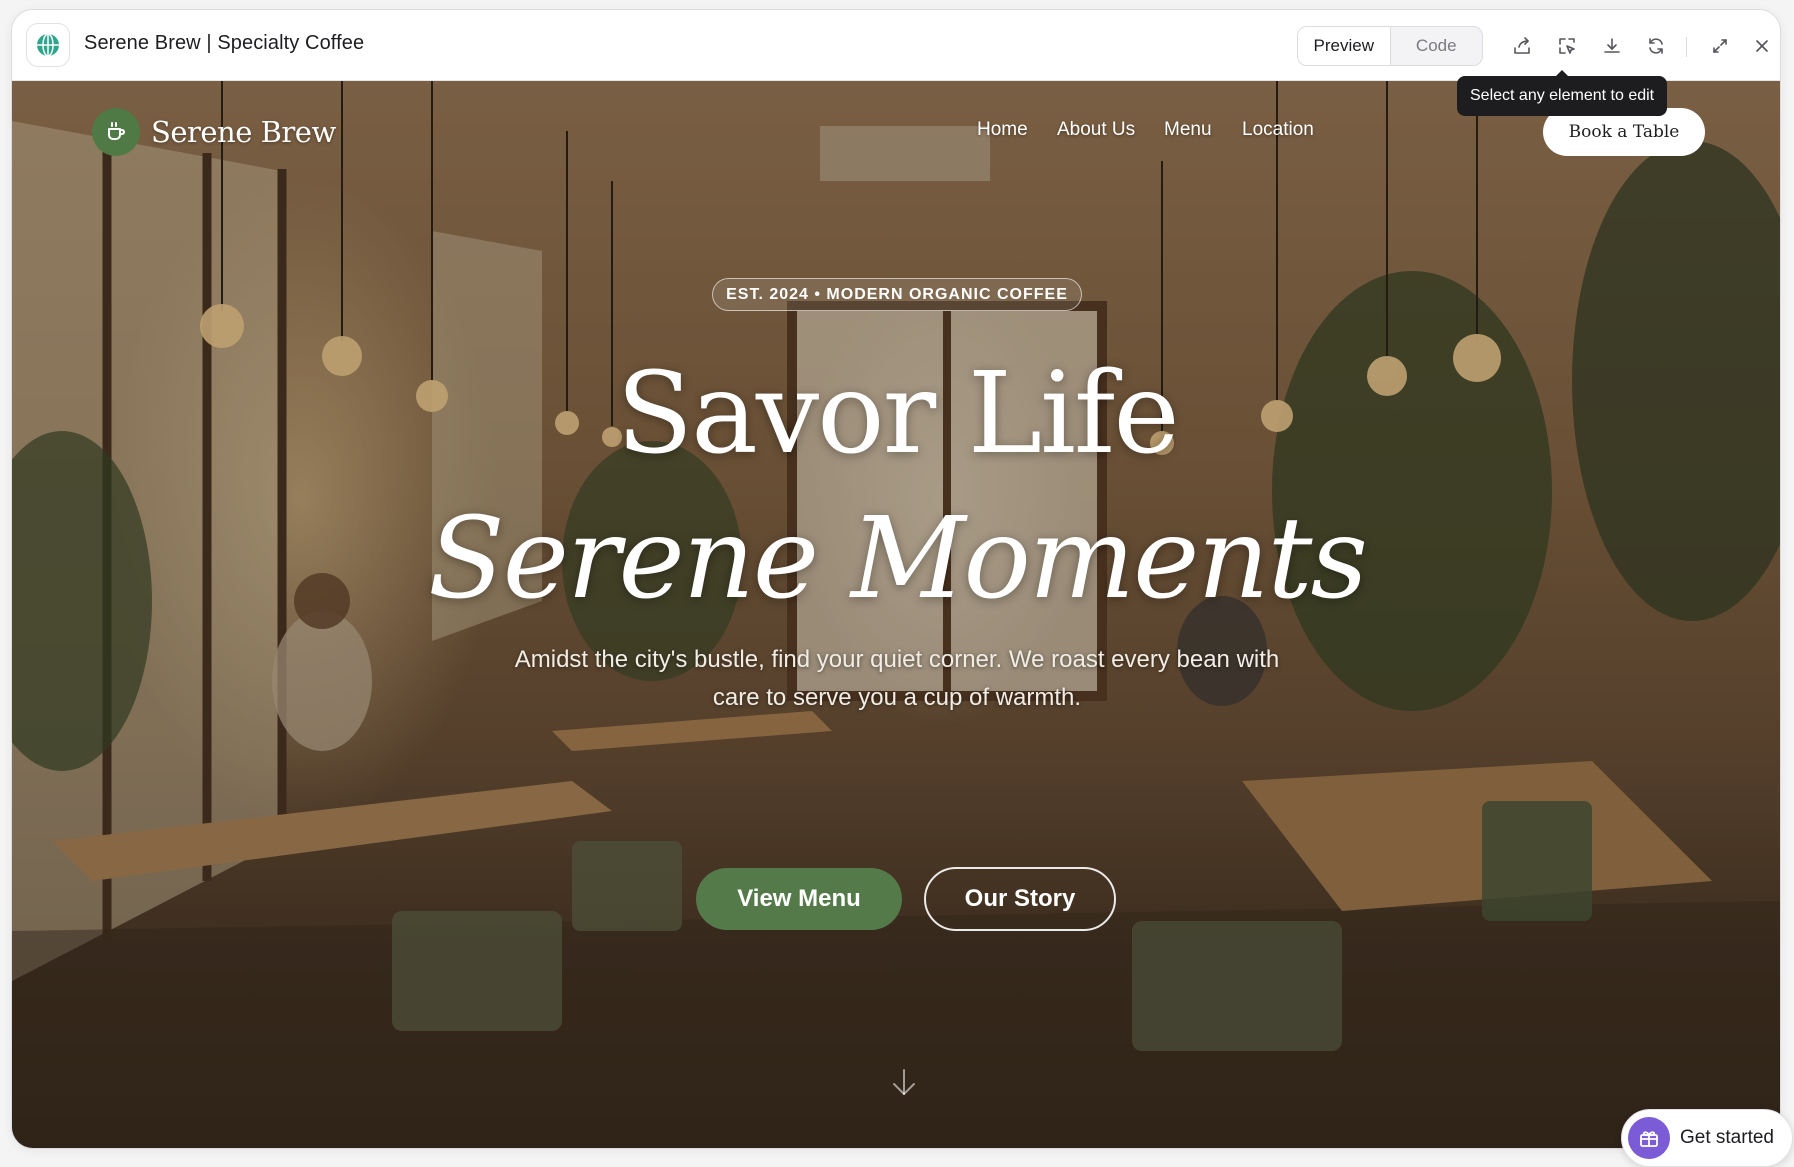  Describe the element at coordinates (897, 414) in the screenshot. I see `hero-headline-line1: Savor Life` at that location.